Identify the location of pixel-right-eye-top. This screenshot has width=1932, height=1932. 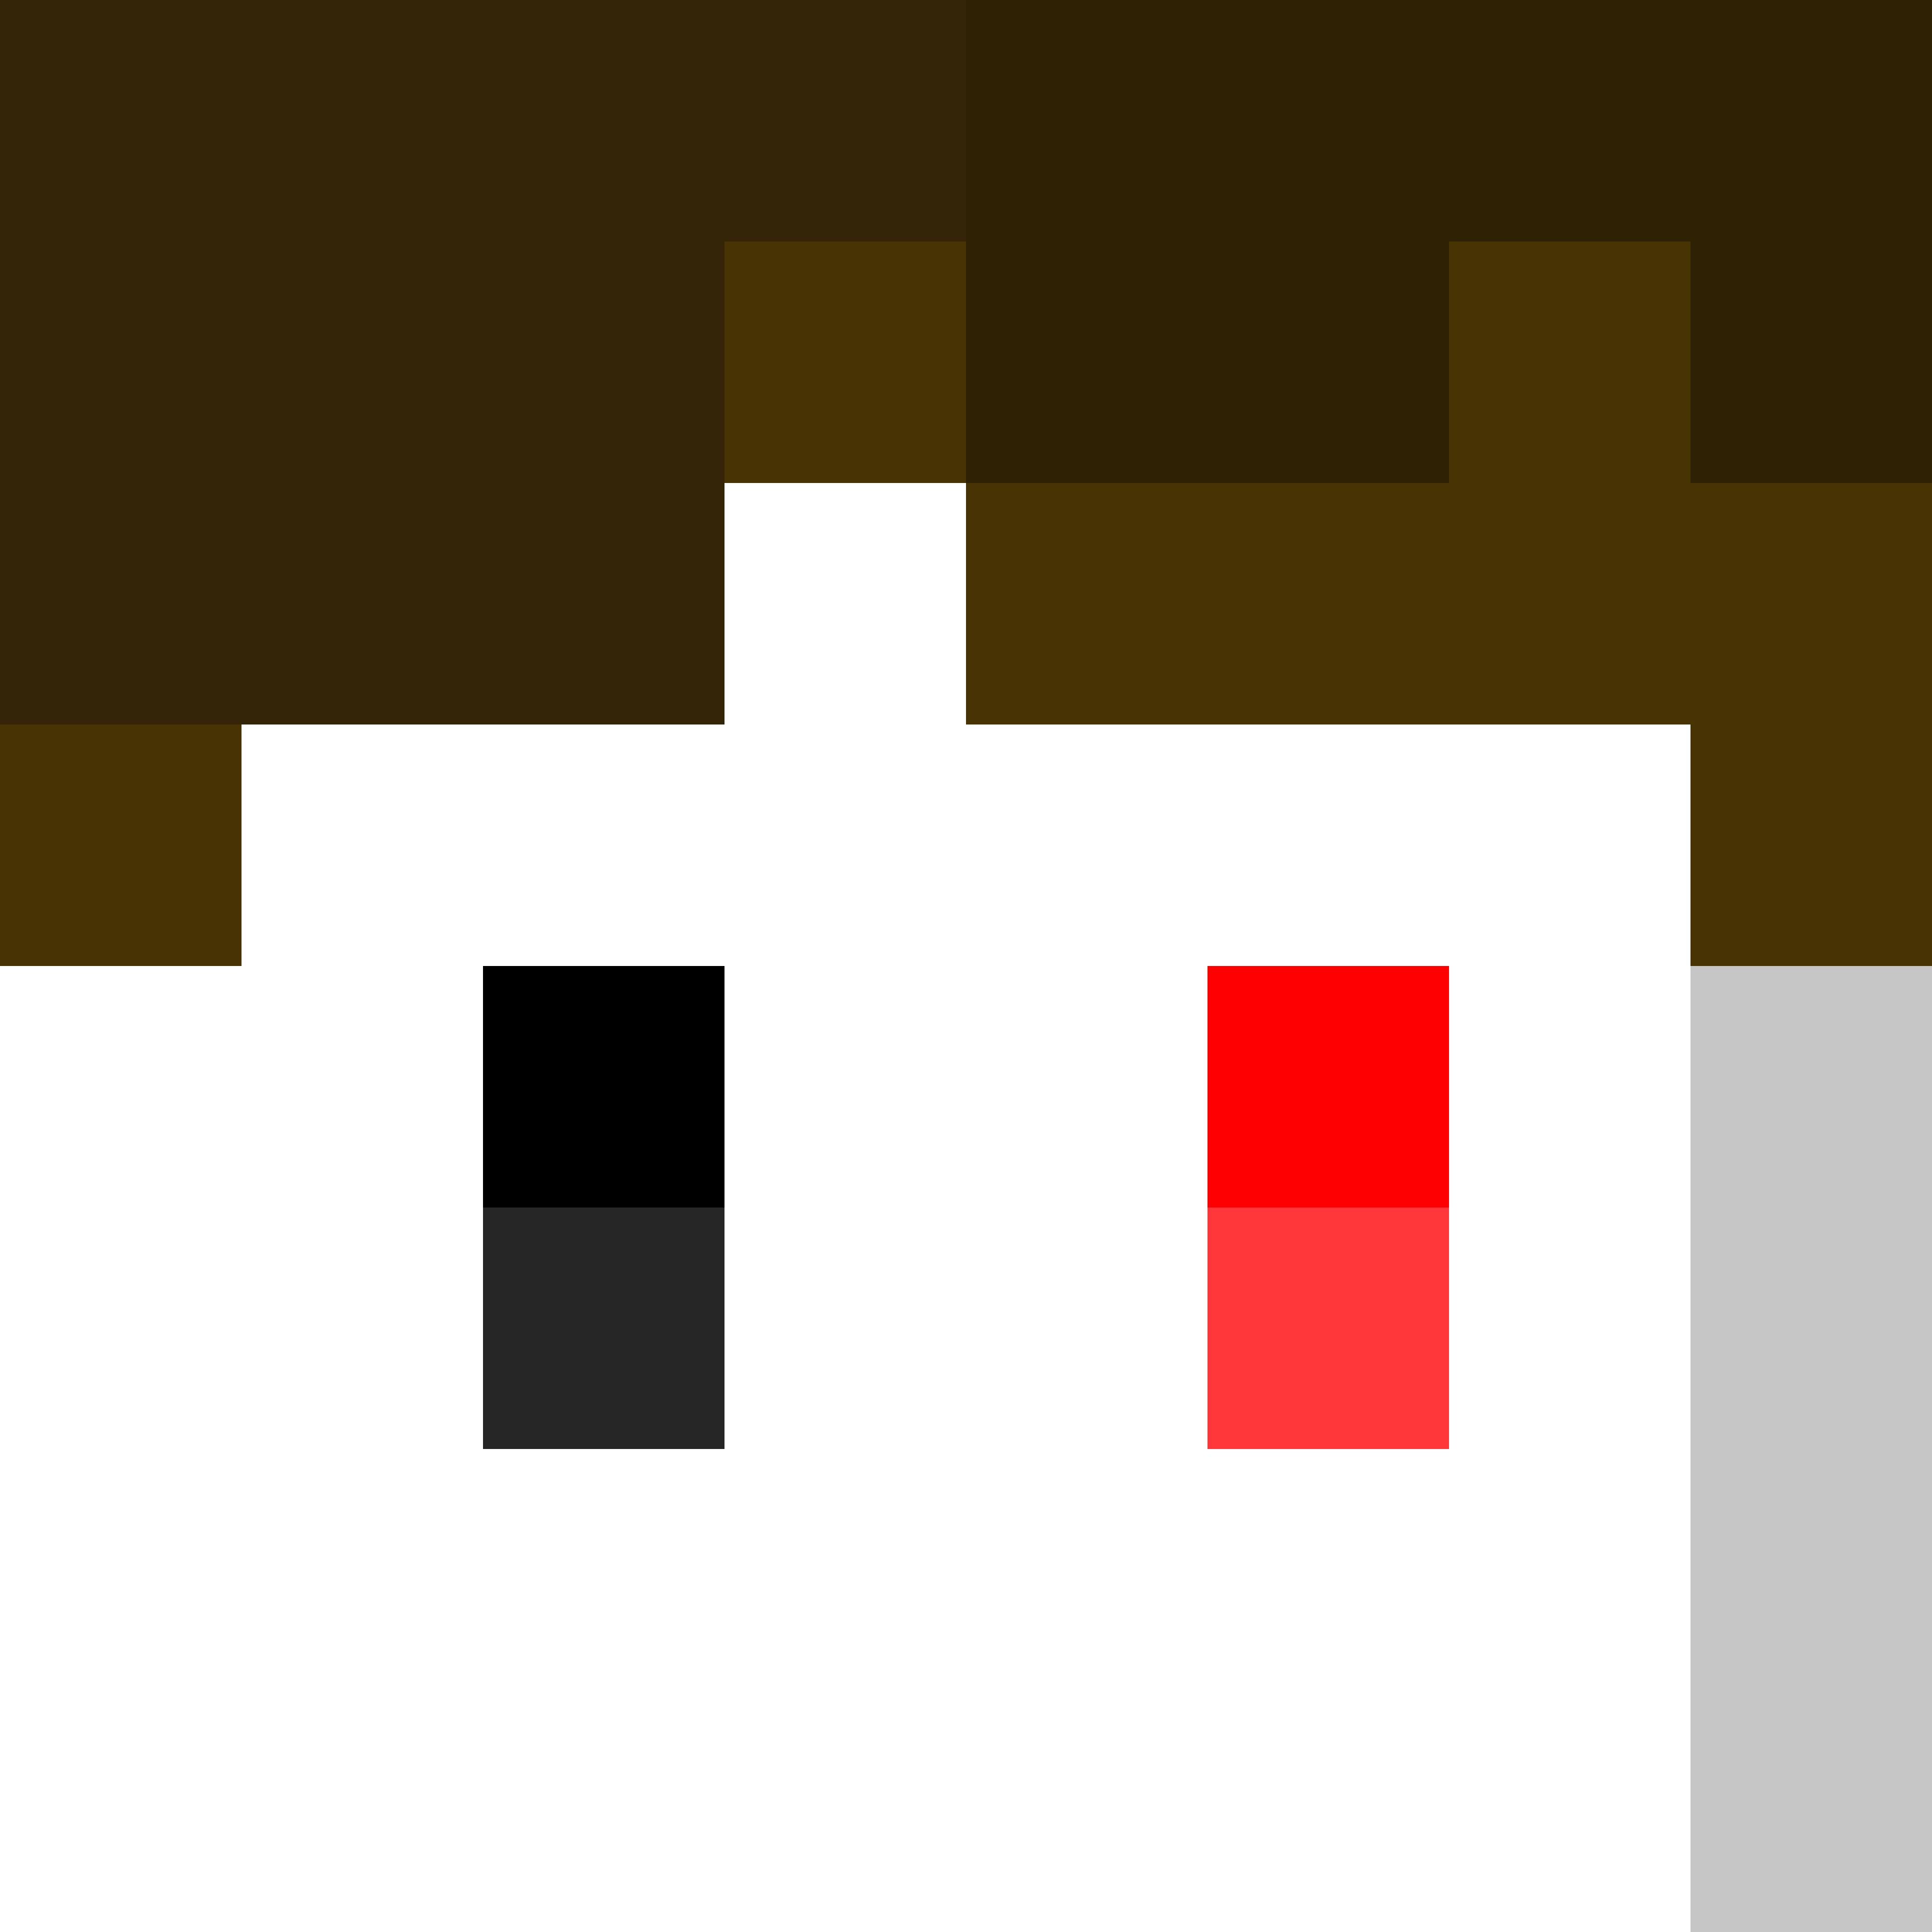
(1328, 1087).